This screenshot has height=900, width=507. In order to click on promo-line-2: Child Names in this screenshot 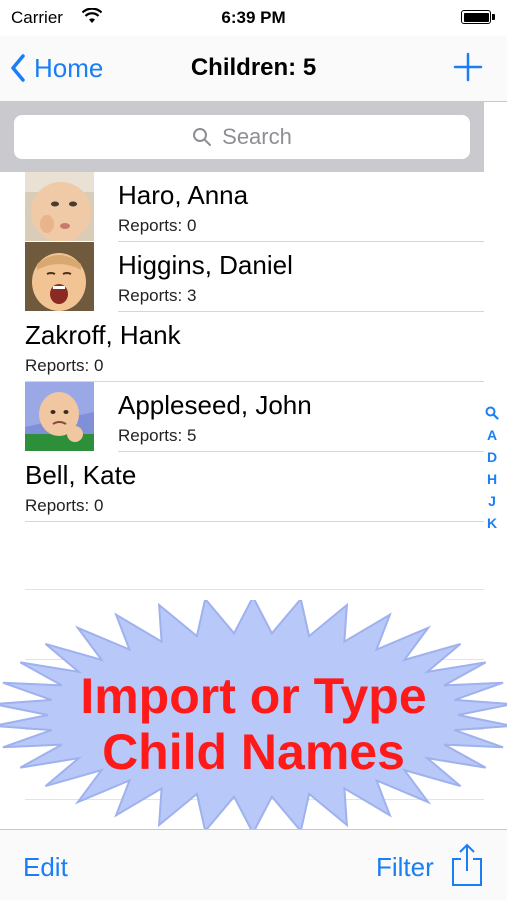, I will do `click(253, 752)`.